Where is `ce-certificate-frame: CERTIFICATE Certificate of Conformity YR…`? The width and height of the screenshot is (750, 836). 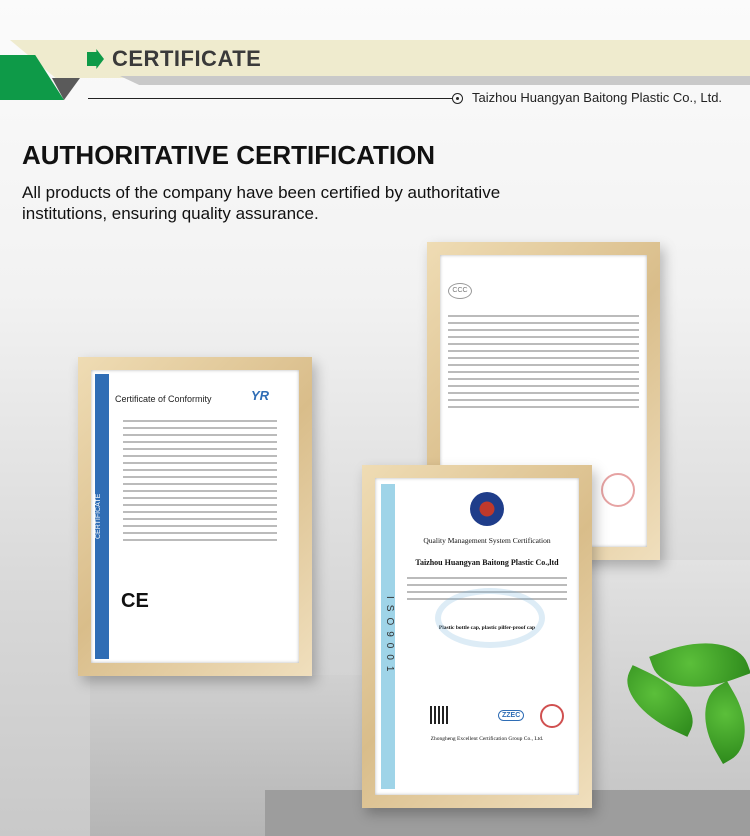 ce-certificate-frame: CERTIFICATE Certificate of Conformity YR… is located at coordinates (195, 516).